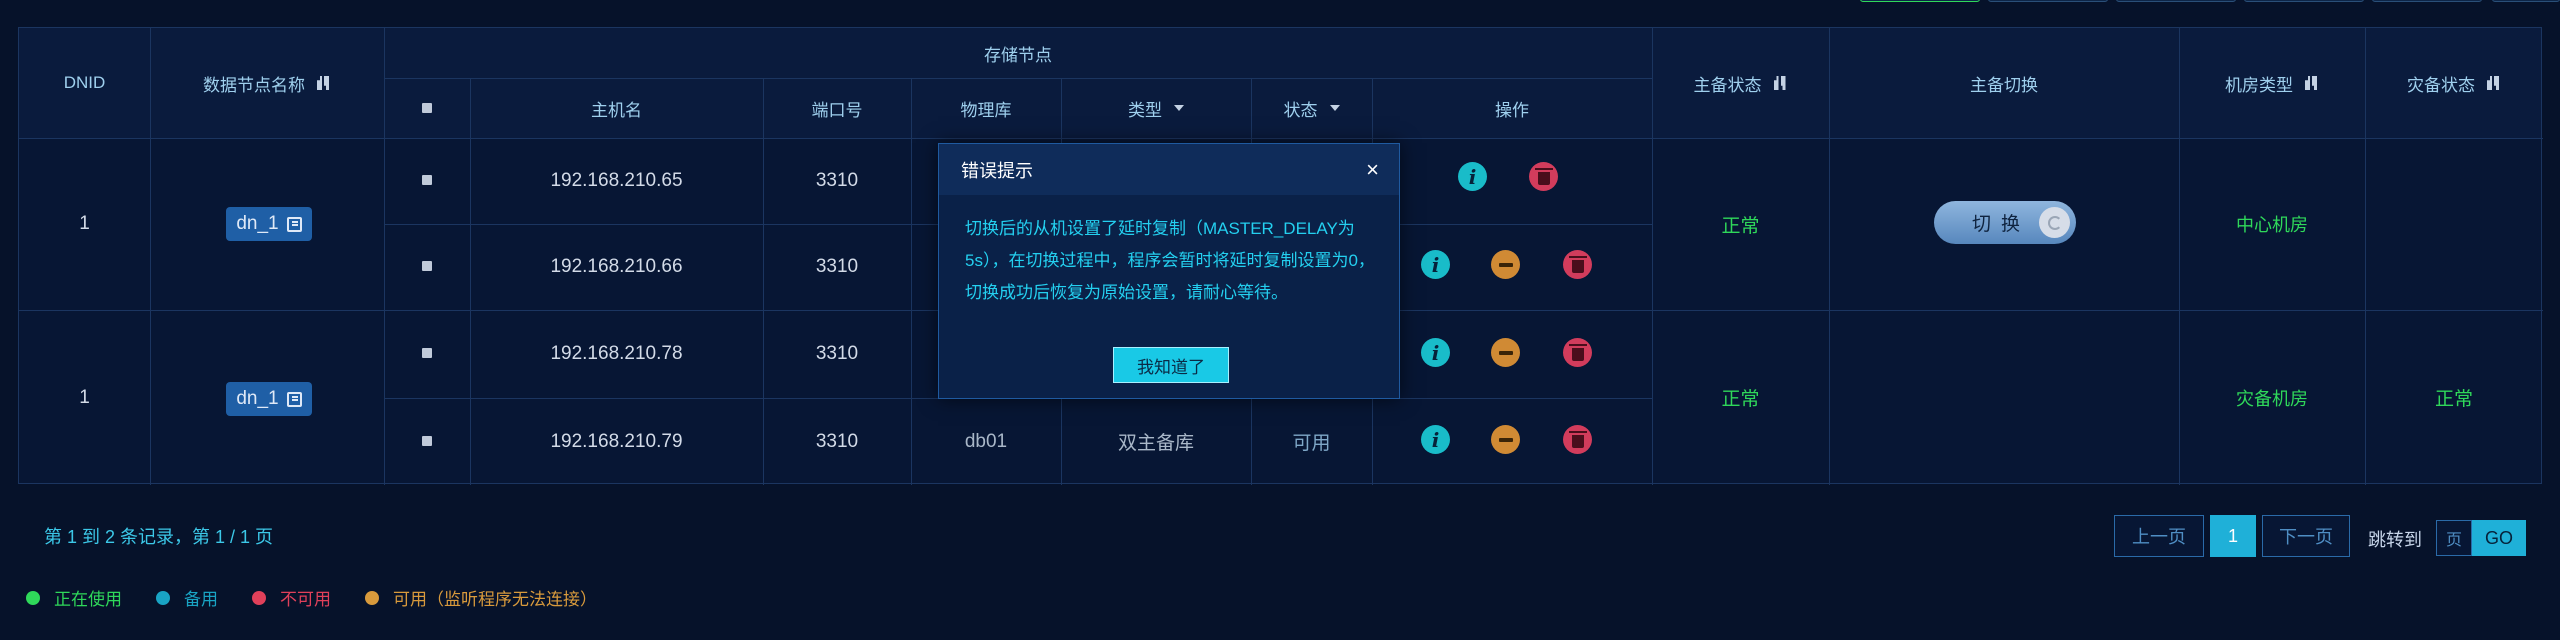  Describe the element at coordinates (2233, 536) in the screenshot. I see `page-1-button: 1` at that location.